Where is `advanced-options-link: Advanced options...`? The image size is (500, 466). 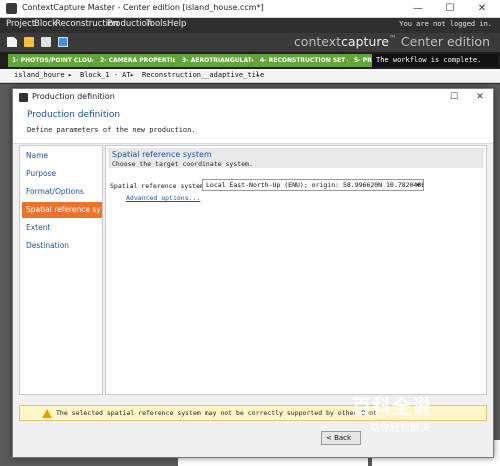 advanced-options-link: Advanced options... is located at coordinates (163, 198).